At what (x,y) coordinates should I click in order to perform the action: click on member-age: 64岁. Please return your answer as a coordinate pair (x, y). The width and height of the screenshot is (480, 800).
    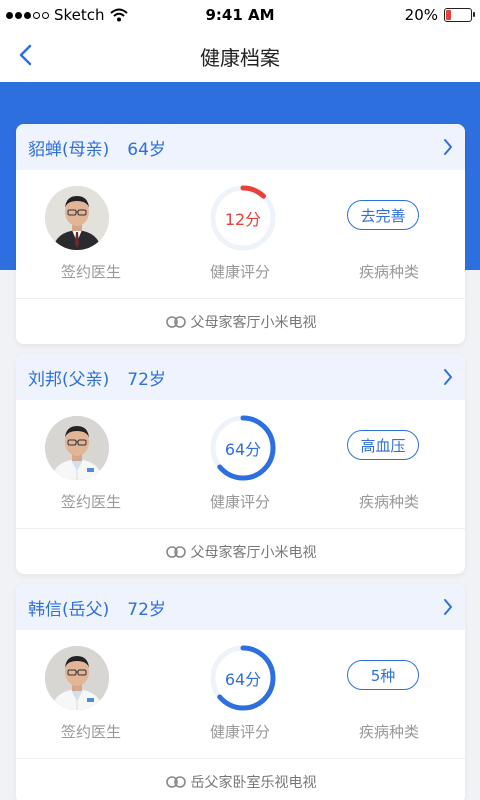
    Looking at the image, I should click on (146, 149).